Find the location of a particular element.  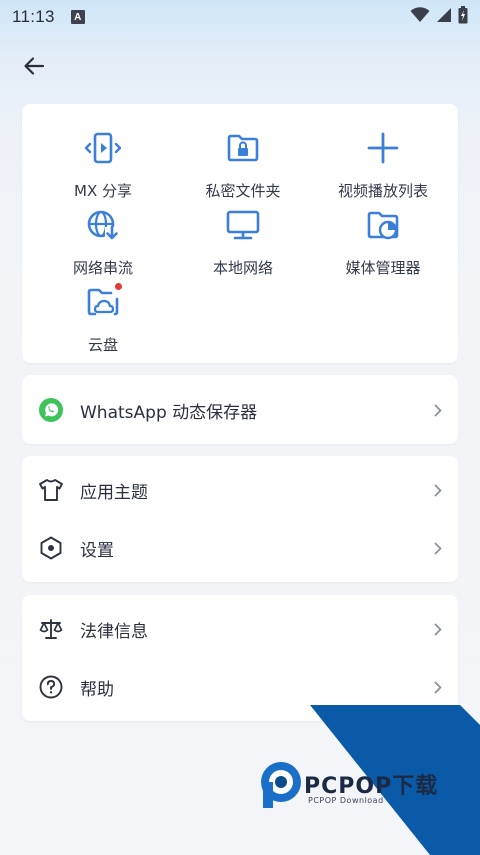

grid-label: 媒体管理器 is located at coordinates (383, 268).